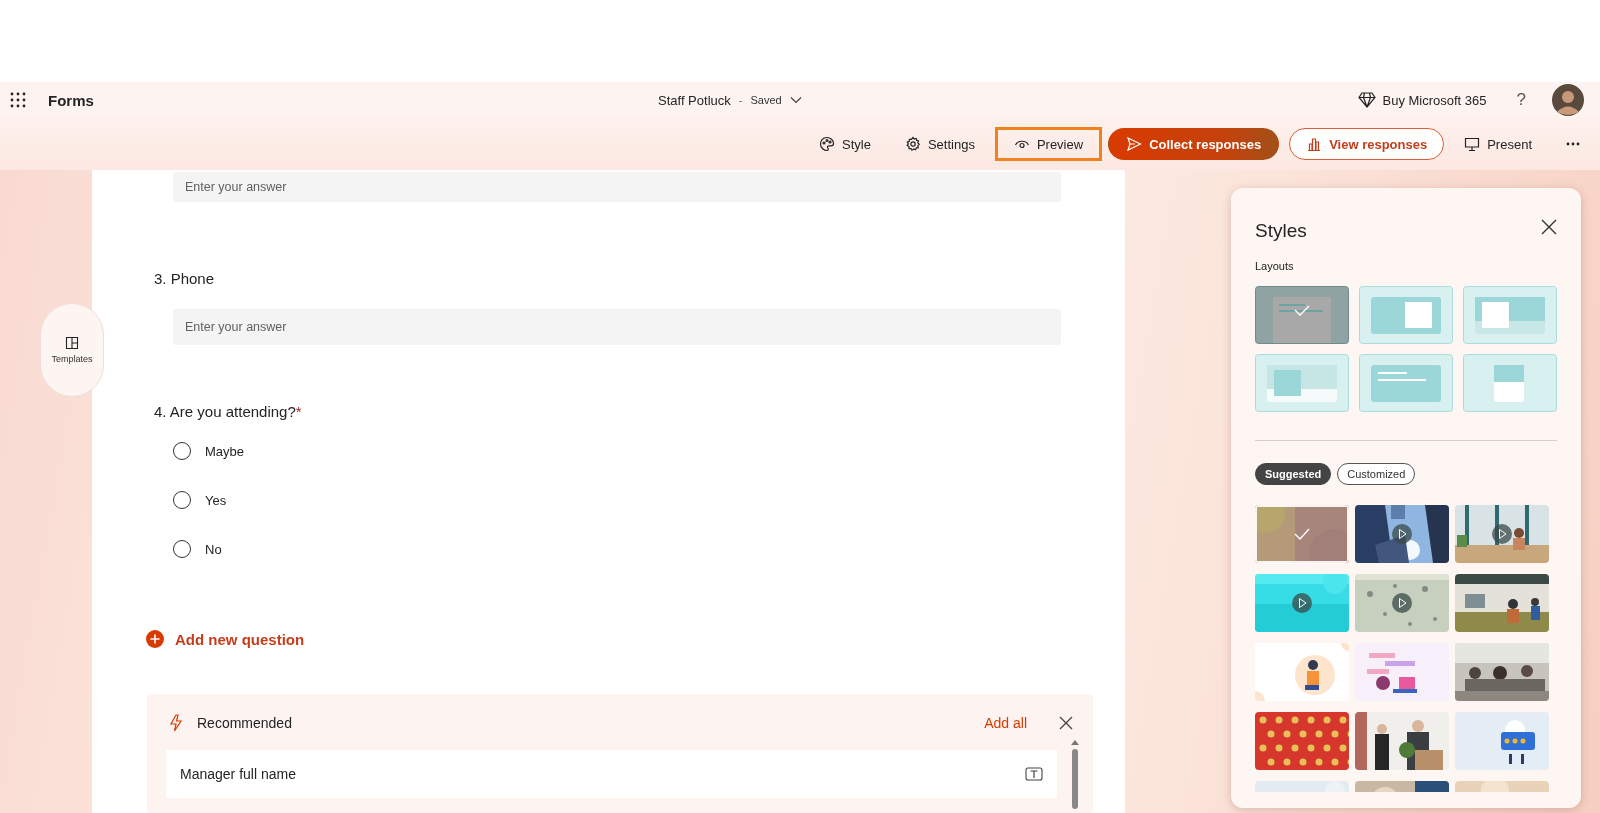 The image size is (1600, 813). What do you see at coordinates (1075, 774) in the screenshot?
I see `scrollbar` at bounding box center [1075, 774].